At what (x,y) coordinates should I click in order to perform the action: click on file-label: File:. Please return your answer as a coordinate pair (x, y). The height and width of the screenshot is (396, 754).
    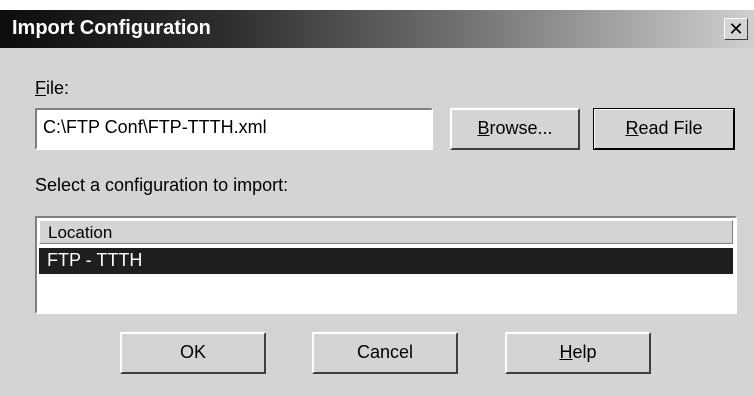
    Looking at the image, I should click on (52, 88).